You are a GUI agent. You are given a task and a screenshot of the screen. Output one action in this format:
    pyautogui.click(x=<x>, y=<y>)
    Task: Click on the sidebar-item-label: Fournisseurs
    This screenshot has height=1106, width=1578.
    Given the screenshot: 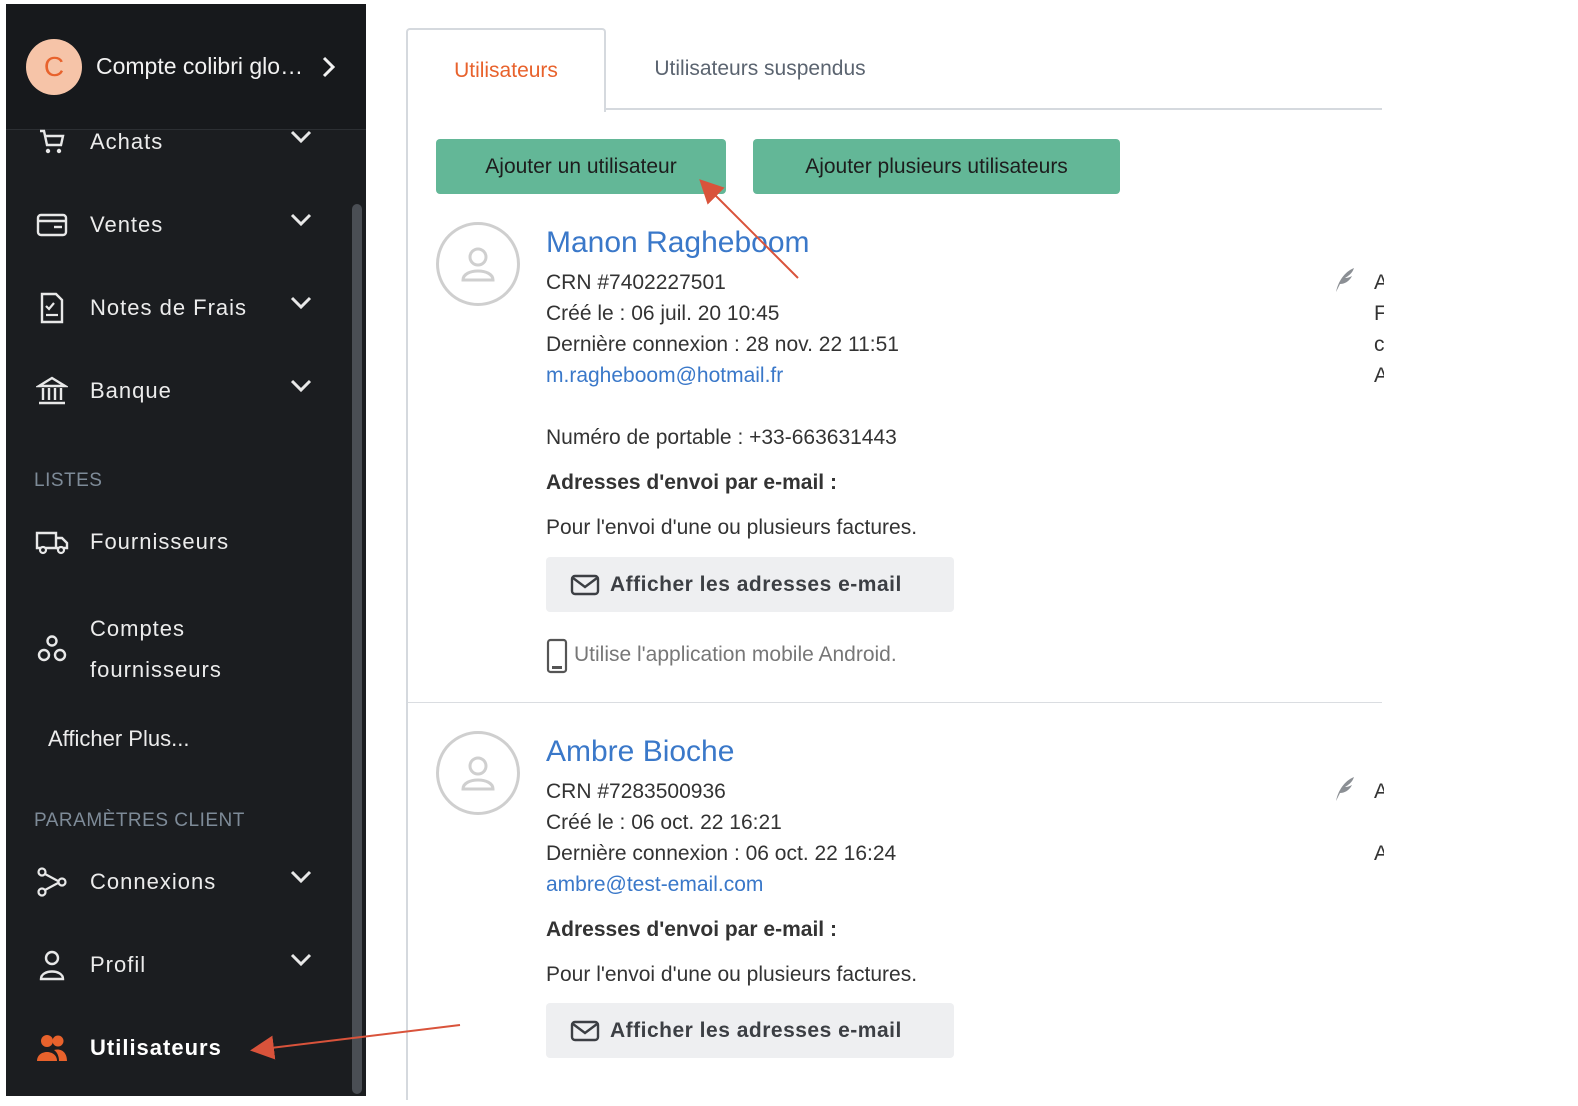 What is the action you would take?
    pyautogui.click(x=160, y=541)
    